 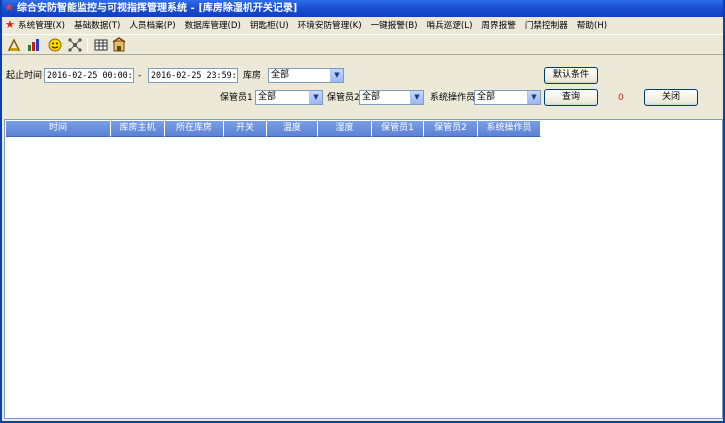 What do you see at coordinates (138, 129) in the screenshot?
I see `column-header-host: 库房主机` at bounding box center [138, 129].